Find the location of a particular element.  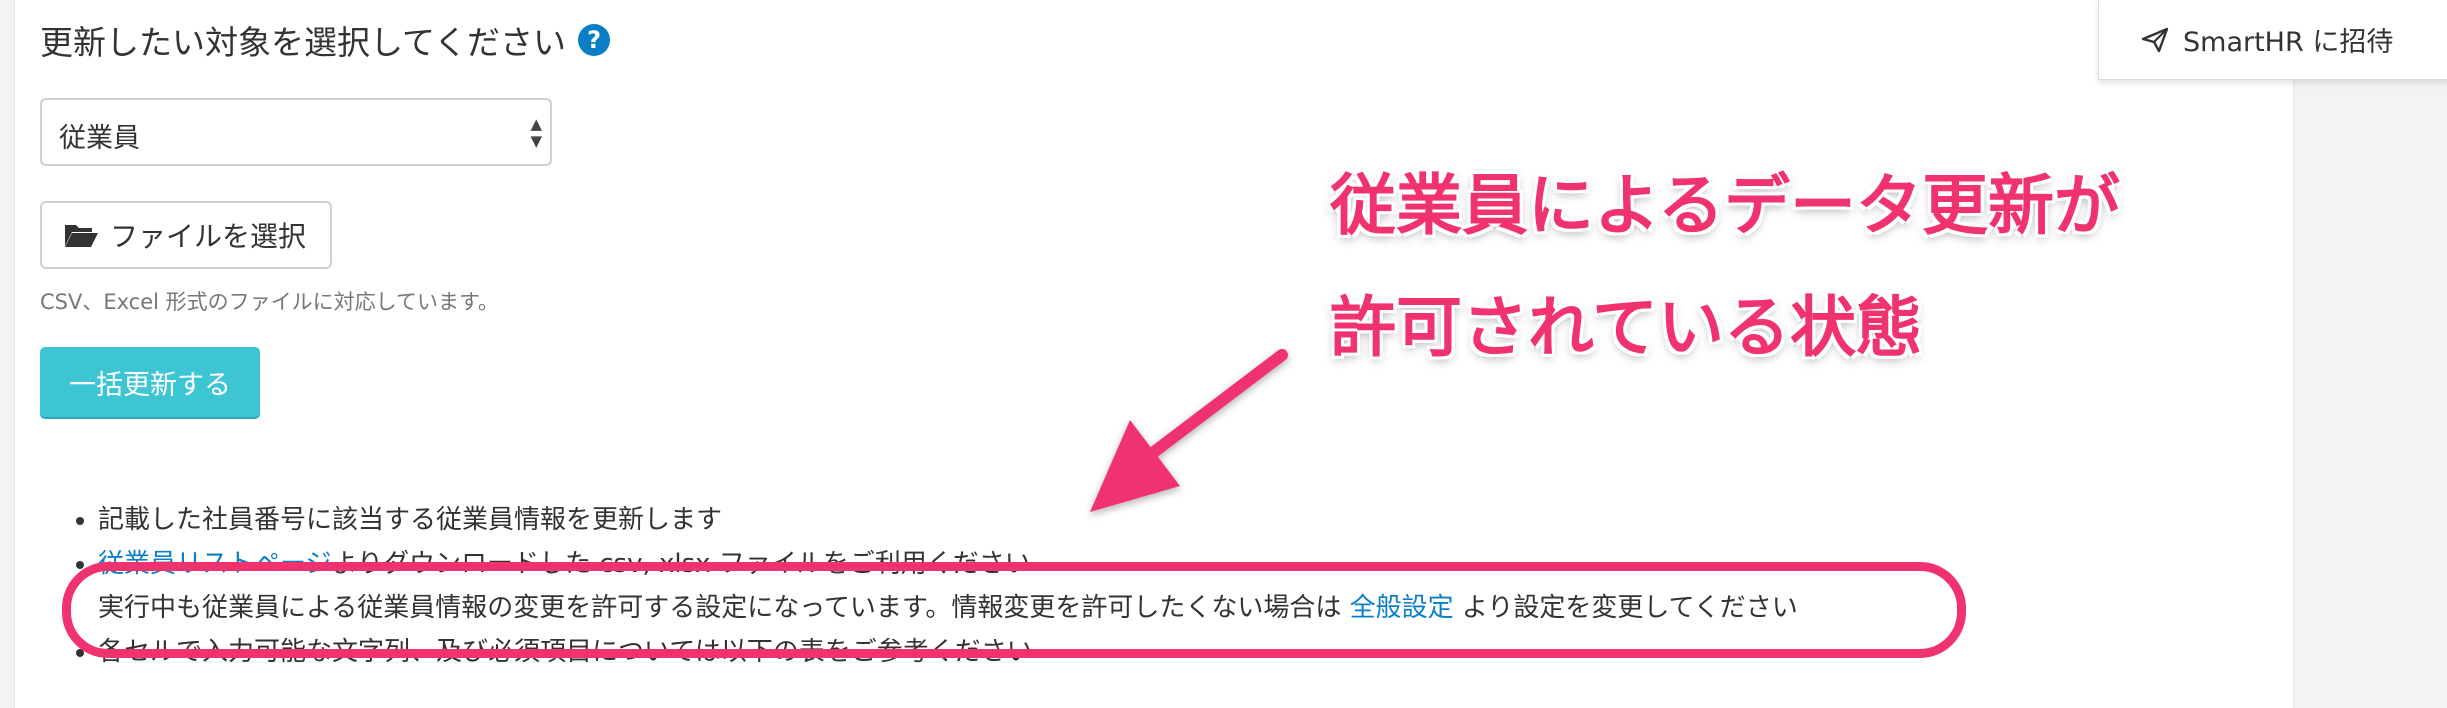

annotation-callout: 従業員によるデータ更新が 許可されている状態 is located at coordinates (1725, 267).